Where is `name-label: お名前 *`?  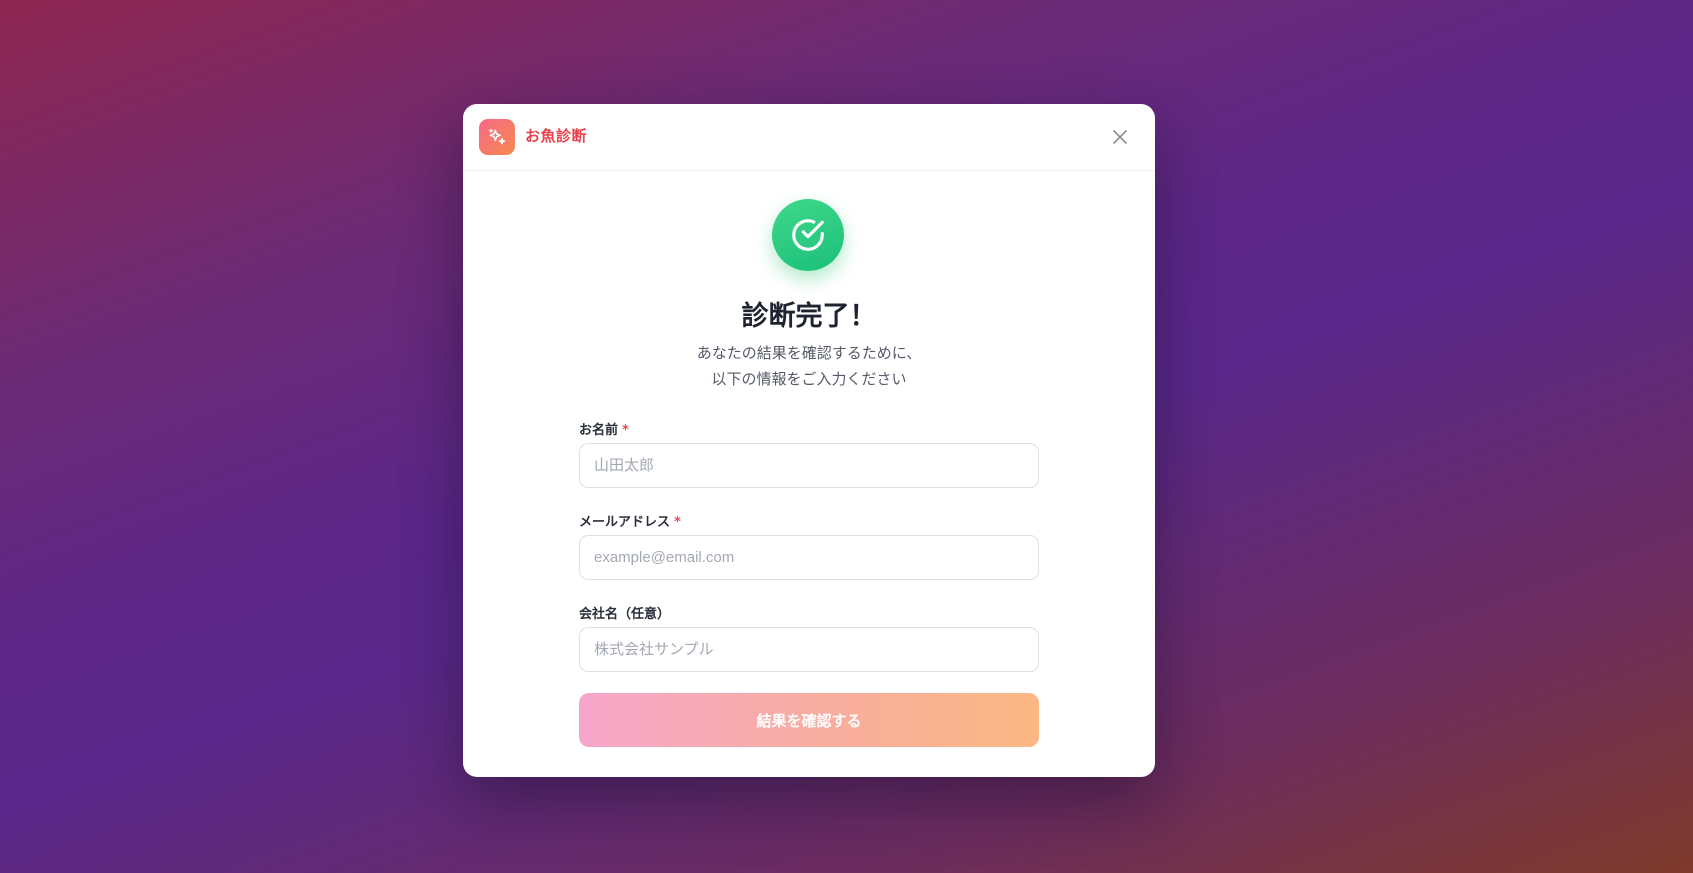 name-label: お名前 * is located at coordinates (604, 428).